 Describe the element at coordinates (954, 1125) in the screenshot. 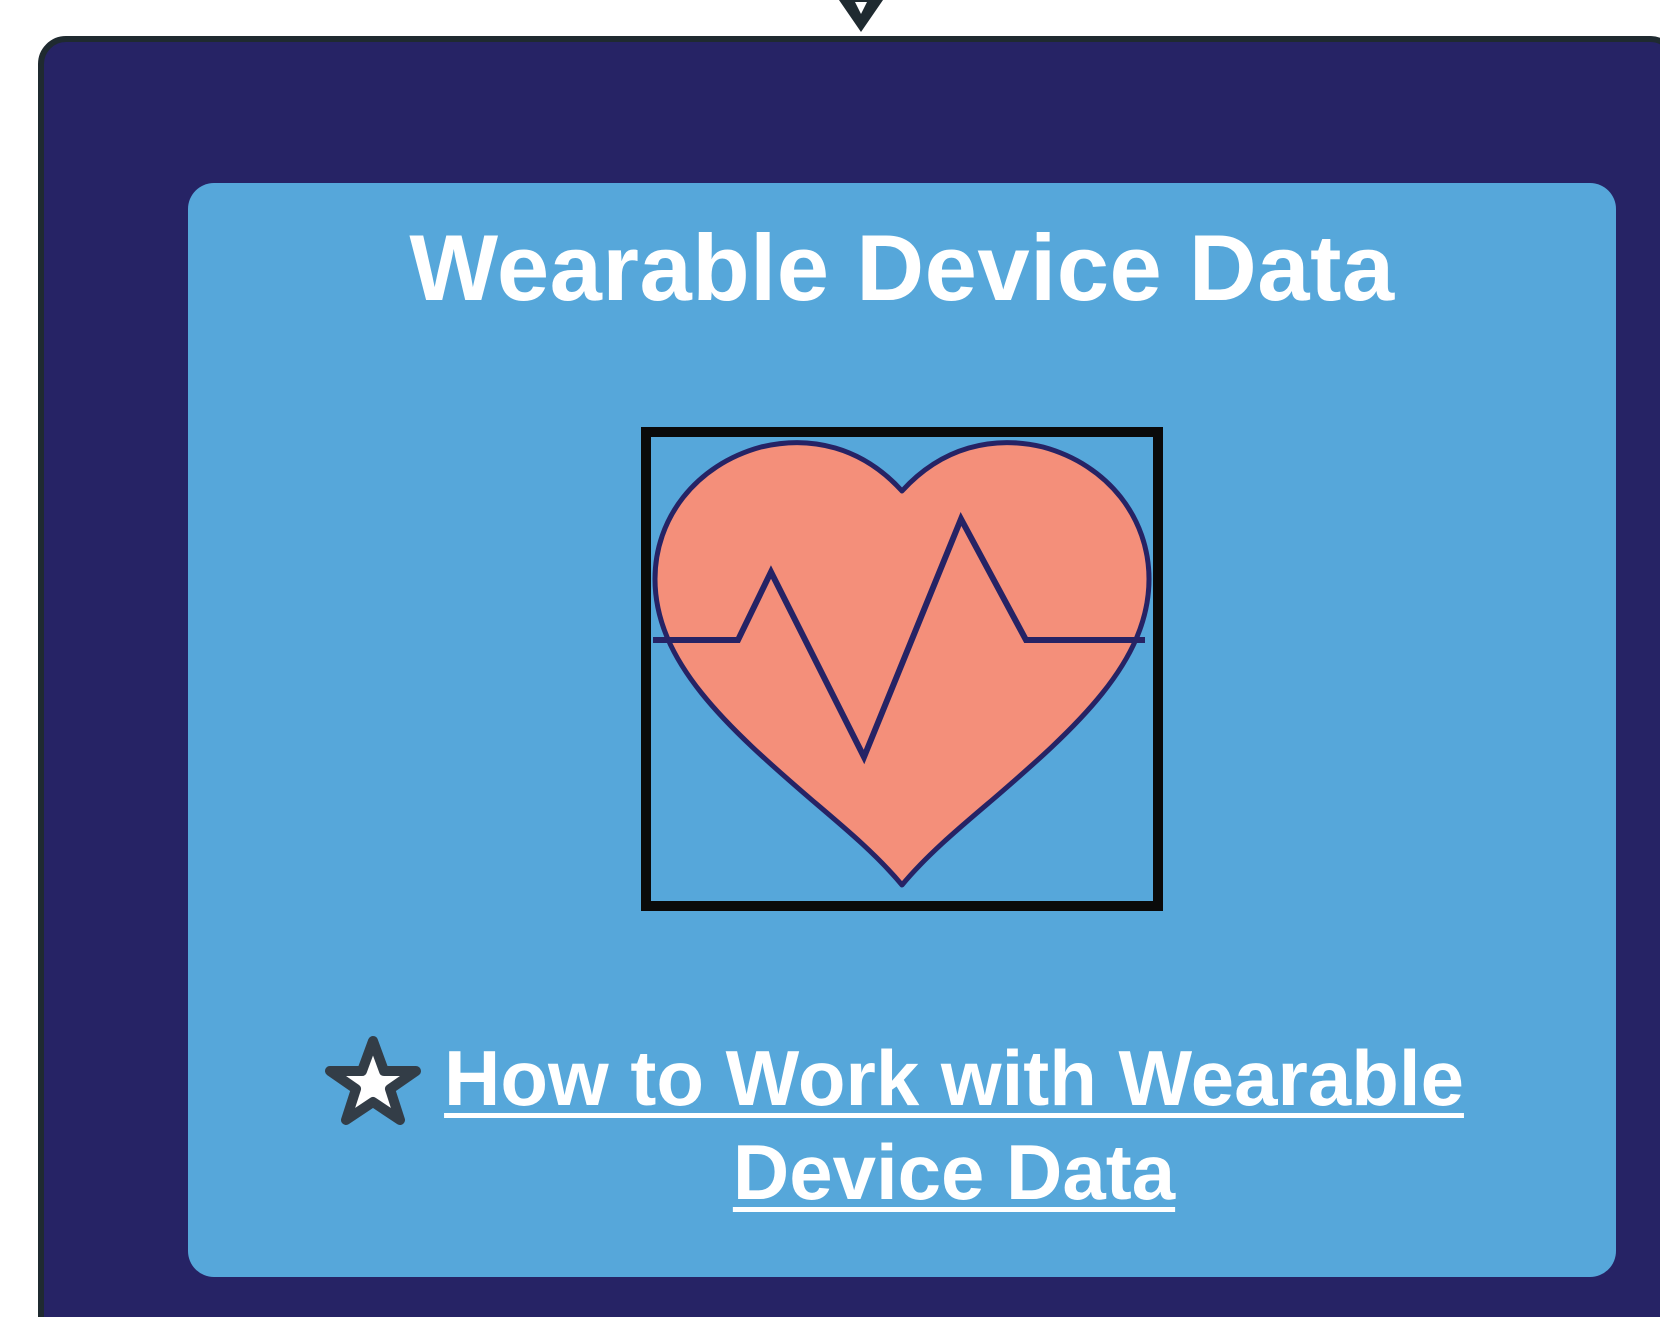

I see `how-to-work-link: How to Work with Wearable Device Data` at that location.